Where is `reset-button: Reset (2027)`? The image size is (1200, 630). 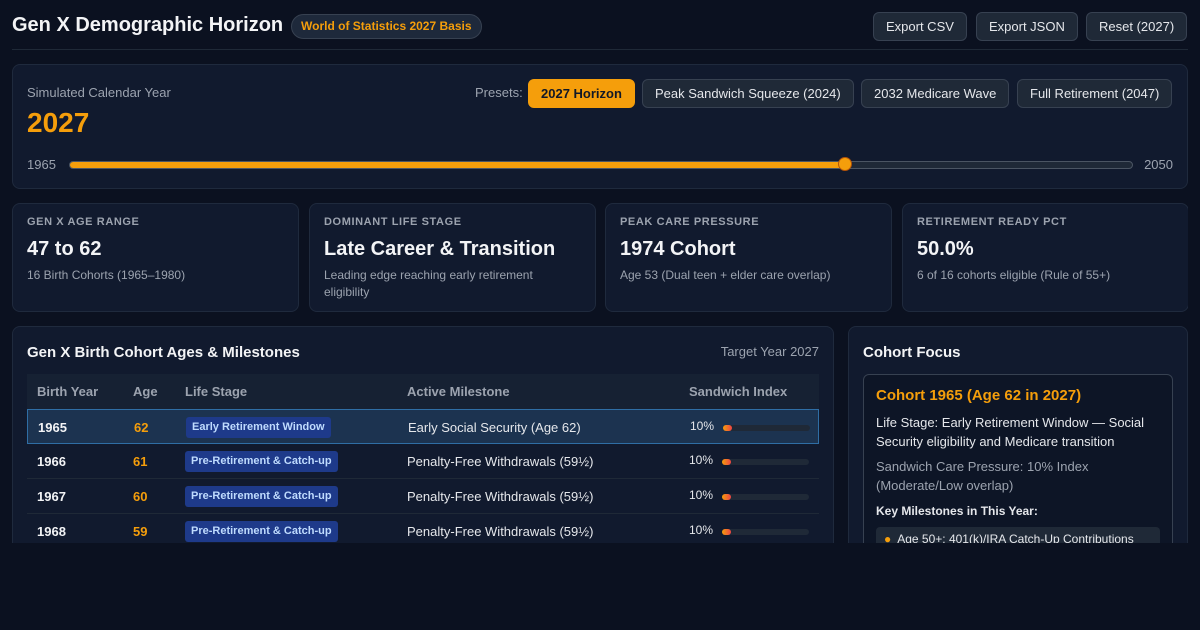 reset-button: Reset (2027) is located at coordinates (1137, 26).